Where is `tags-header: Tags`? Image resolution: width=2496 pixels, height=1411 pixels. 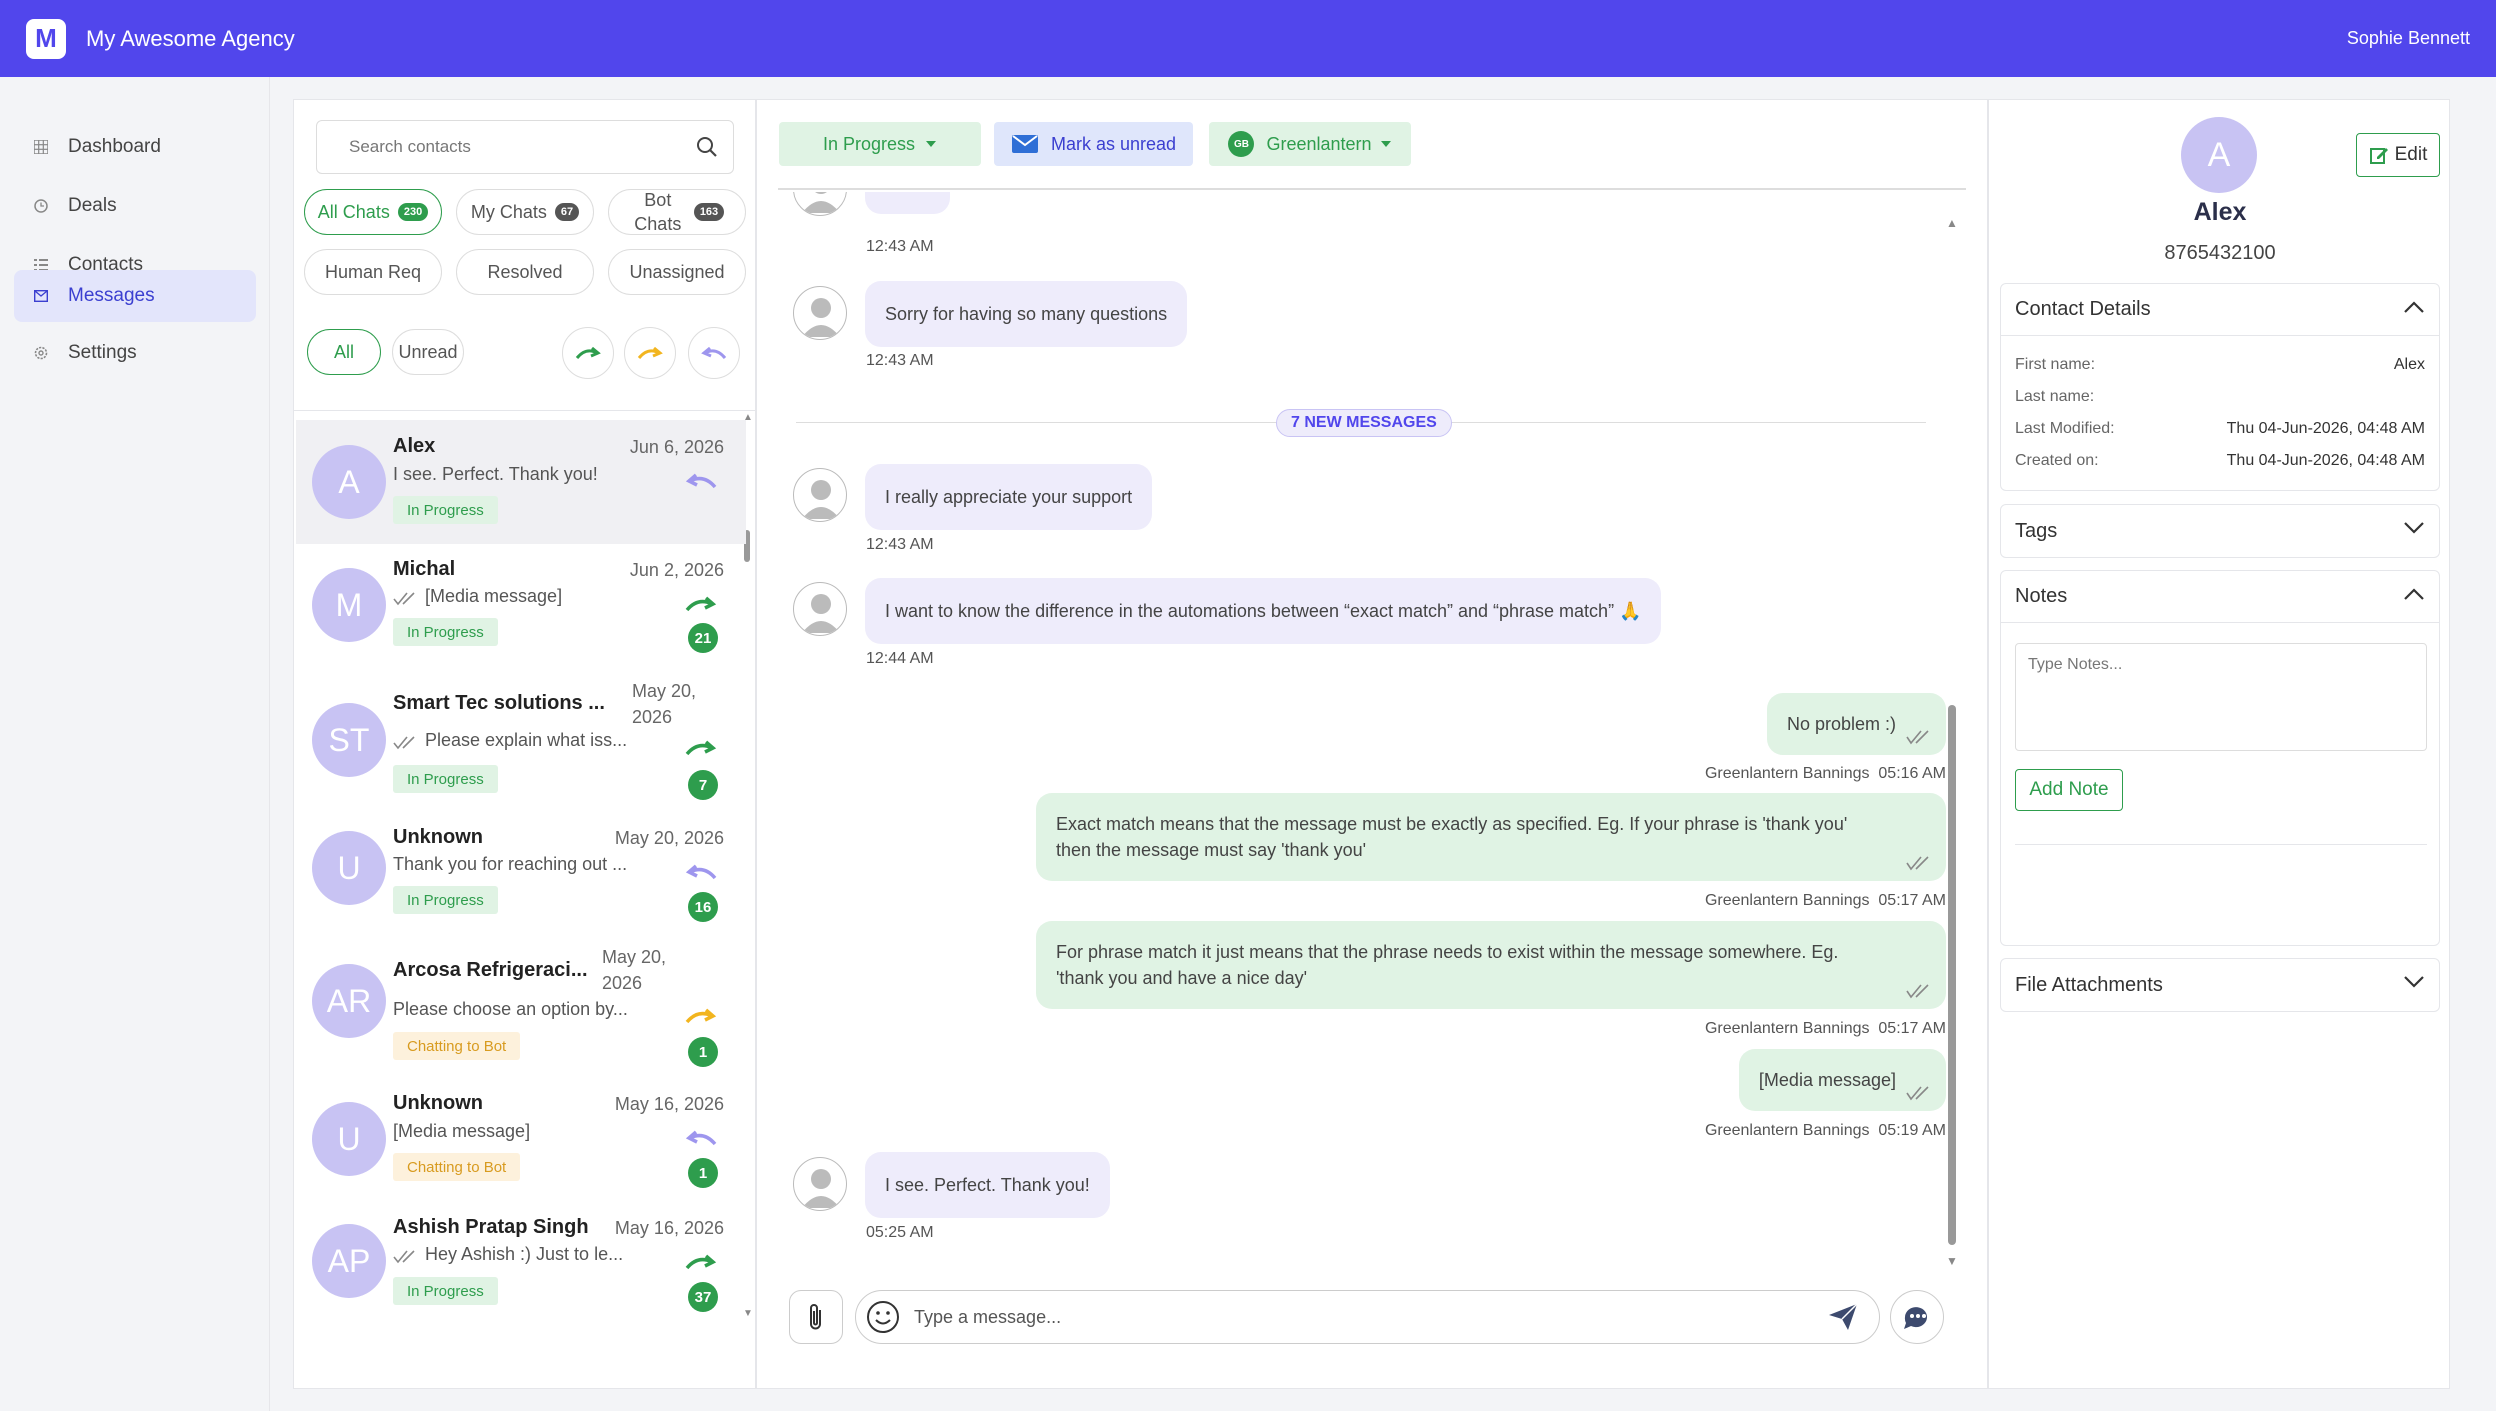
tags-header: Tags is located at coordinates (2220, 531).